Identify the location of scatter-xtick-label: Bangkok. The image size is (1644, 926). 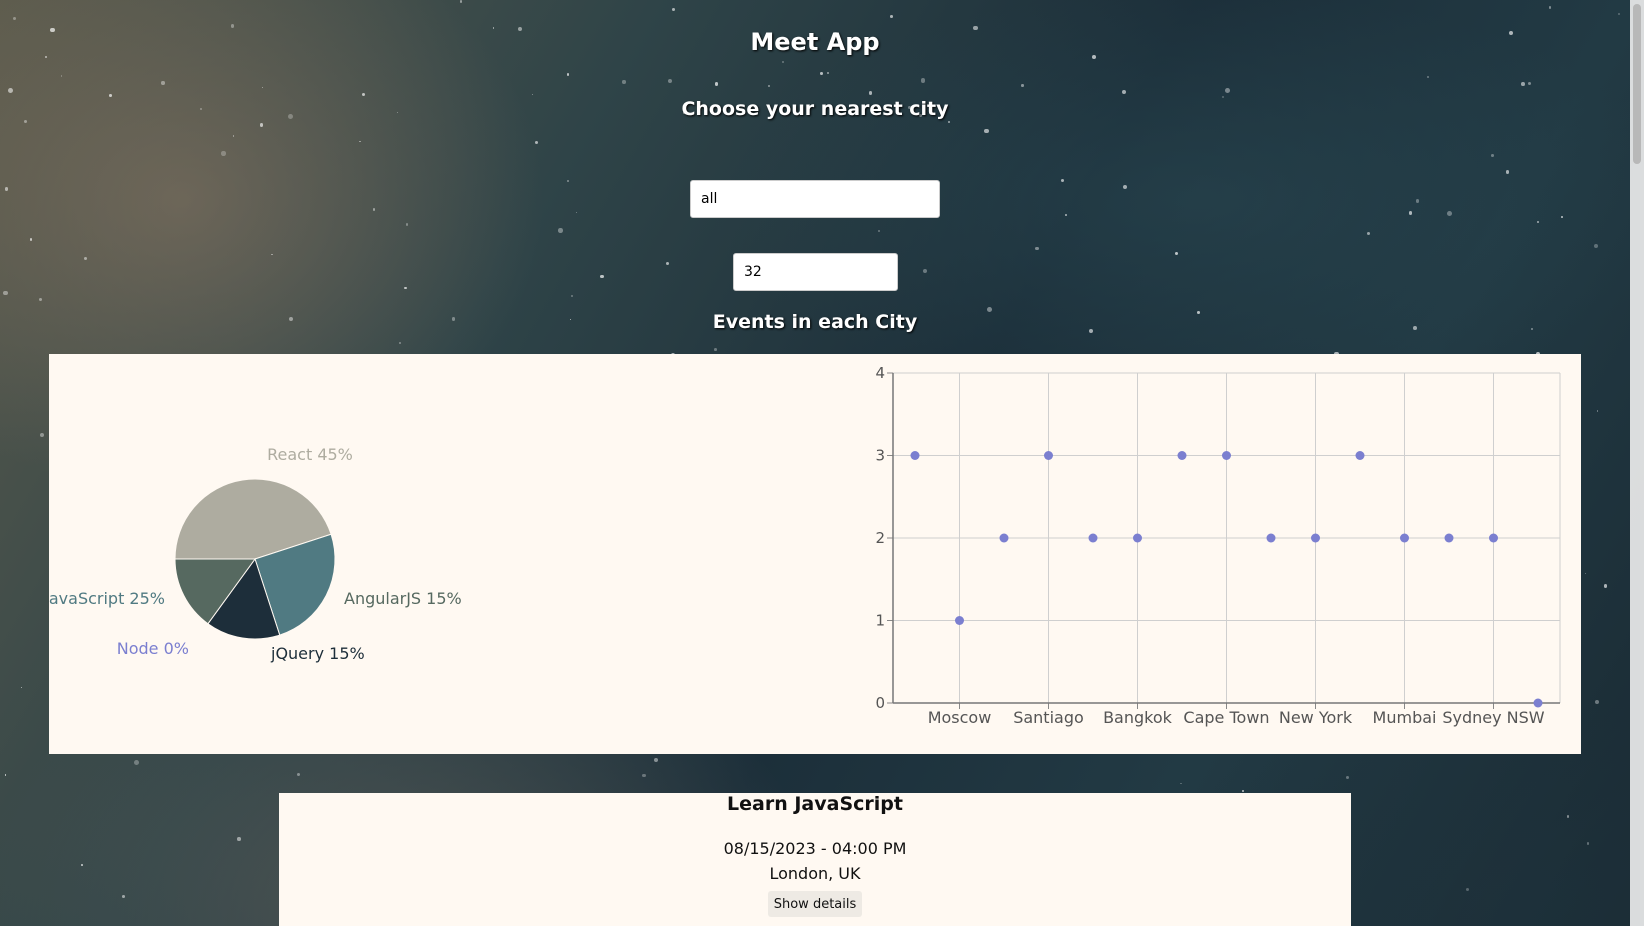
(1138, 717).